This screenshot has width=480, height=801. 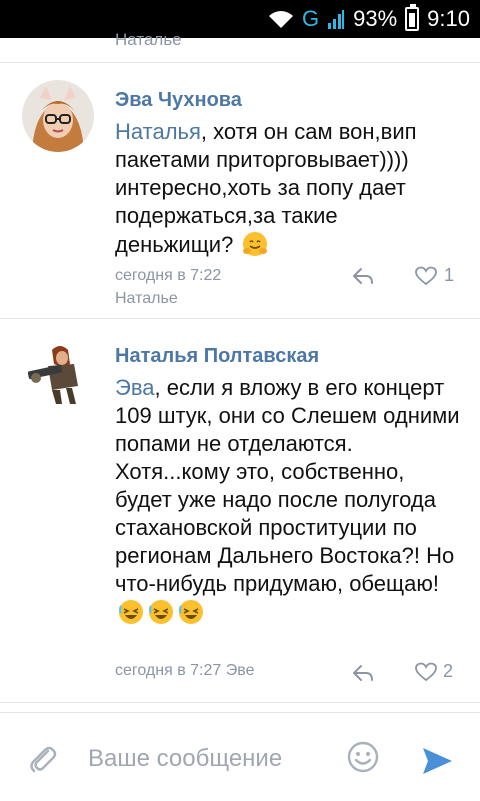 I want to click on mention-link: Наталья, so click(x=158, y=131).